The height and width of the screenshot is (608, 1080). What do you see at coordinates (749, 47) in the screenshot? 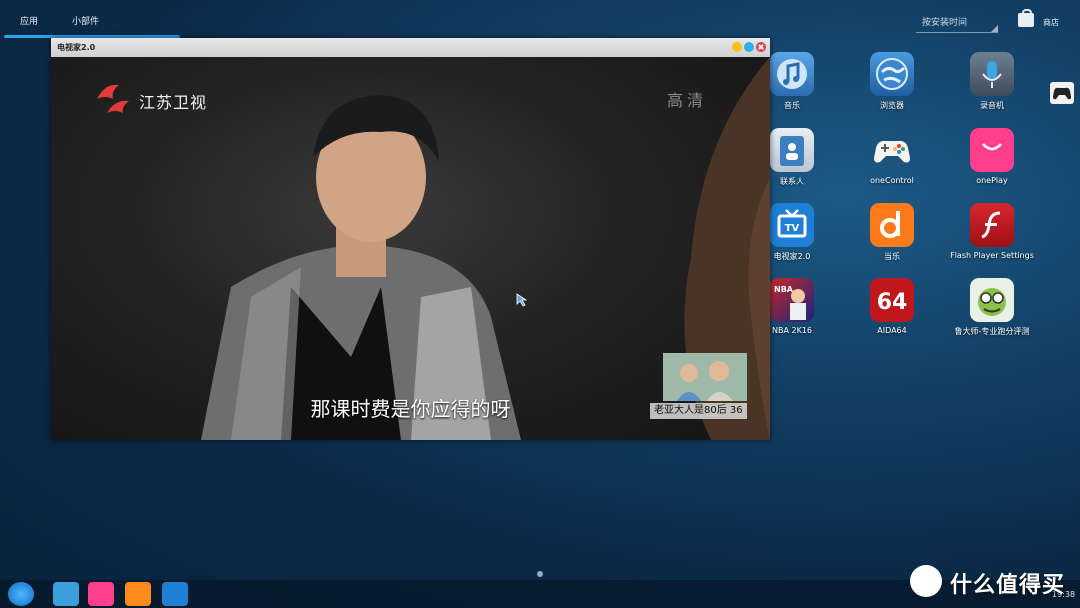
I see `maximize-button` at bounding box center [749, 47].